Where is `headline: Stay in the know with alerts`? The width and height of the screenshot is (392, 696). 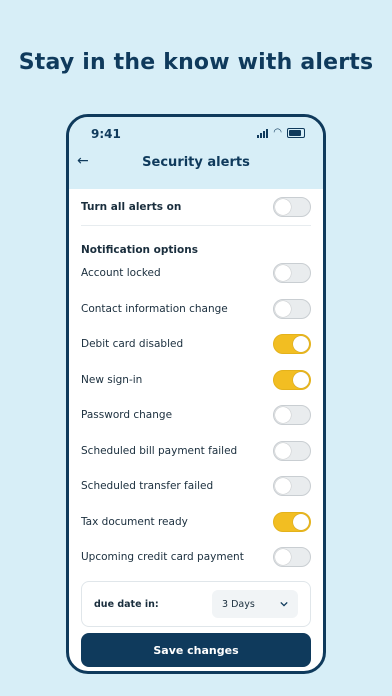 headline: Stay in the know with alerts is located at coordinates (196, 62).